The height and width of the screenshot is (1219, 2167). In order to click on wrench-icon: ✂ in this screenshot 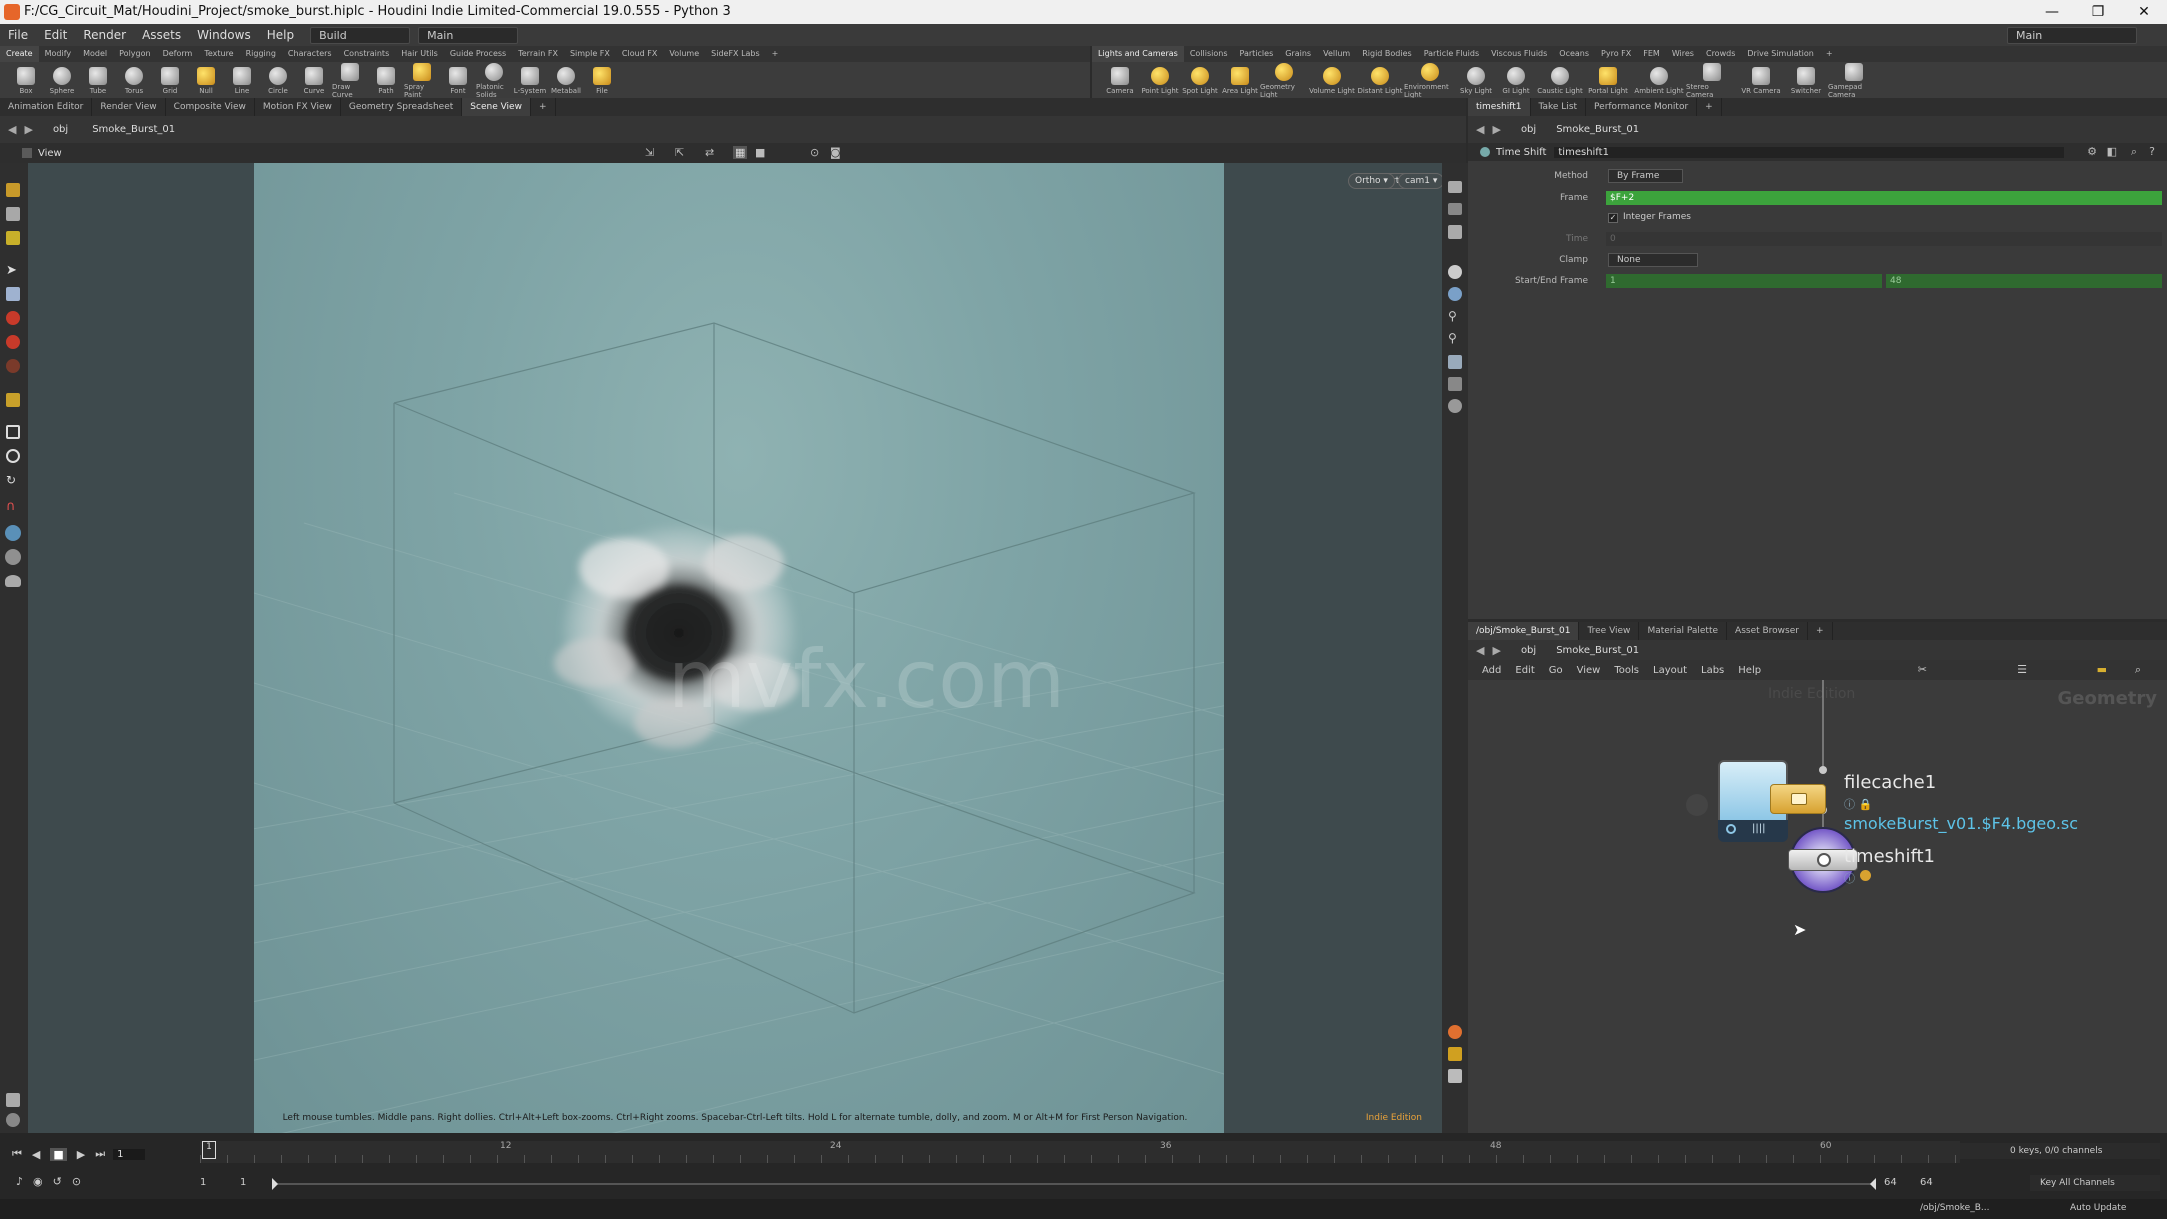, I will do `click(1922, 669)`.